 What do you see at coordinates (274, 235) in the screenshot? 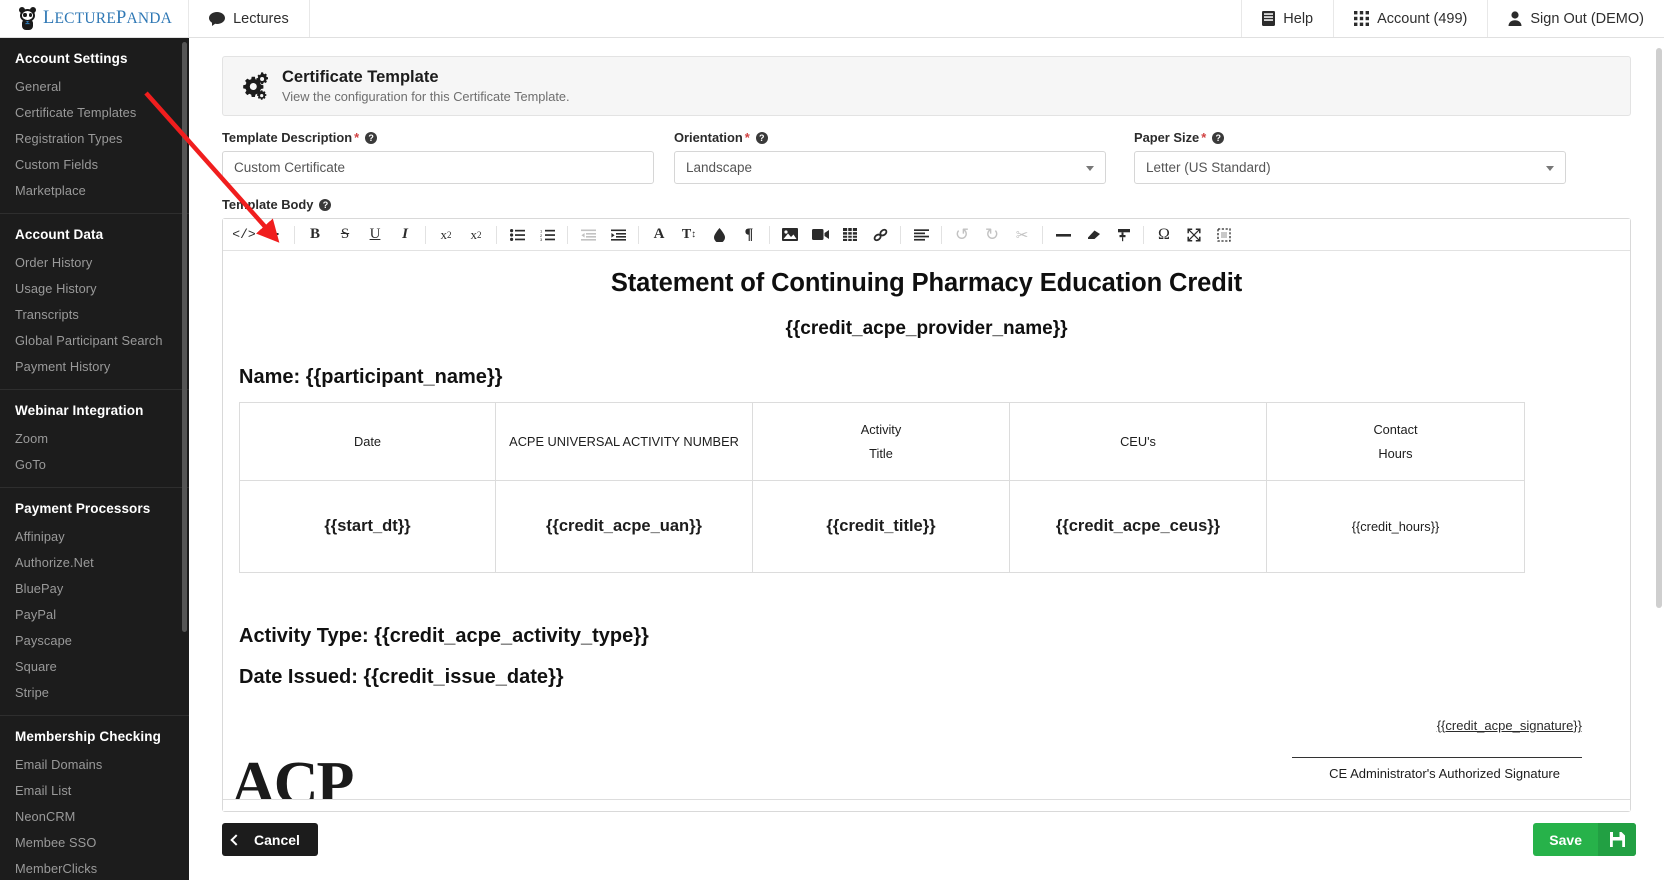
I see `insert-plus-icon: +` at bounding box center [274, 235].